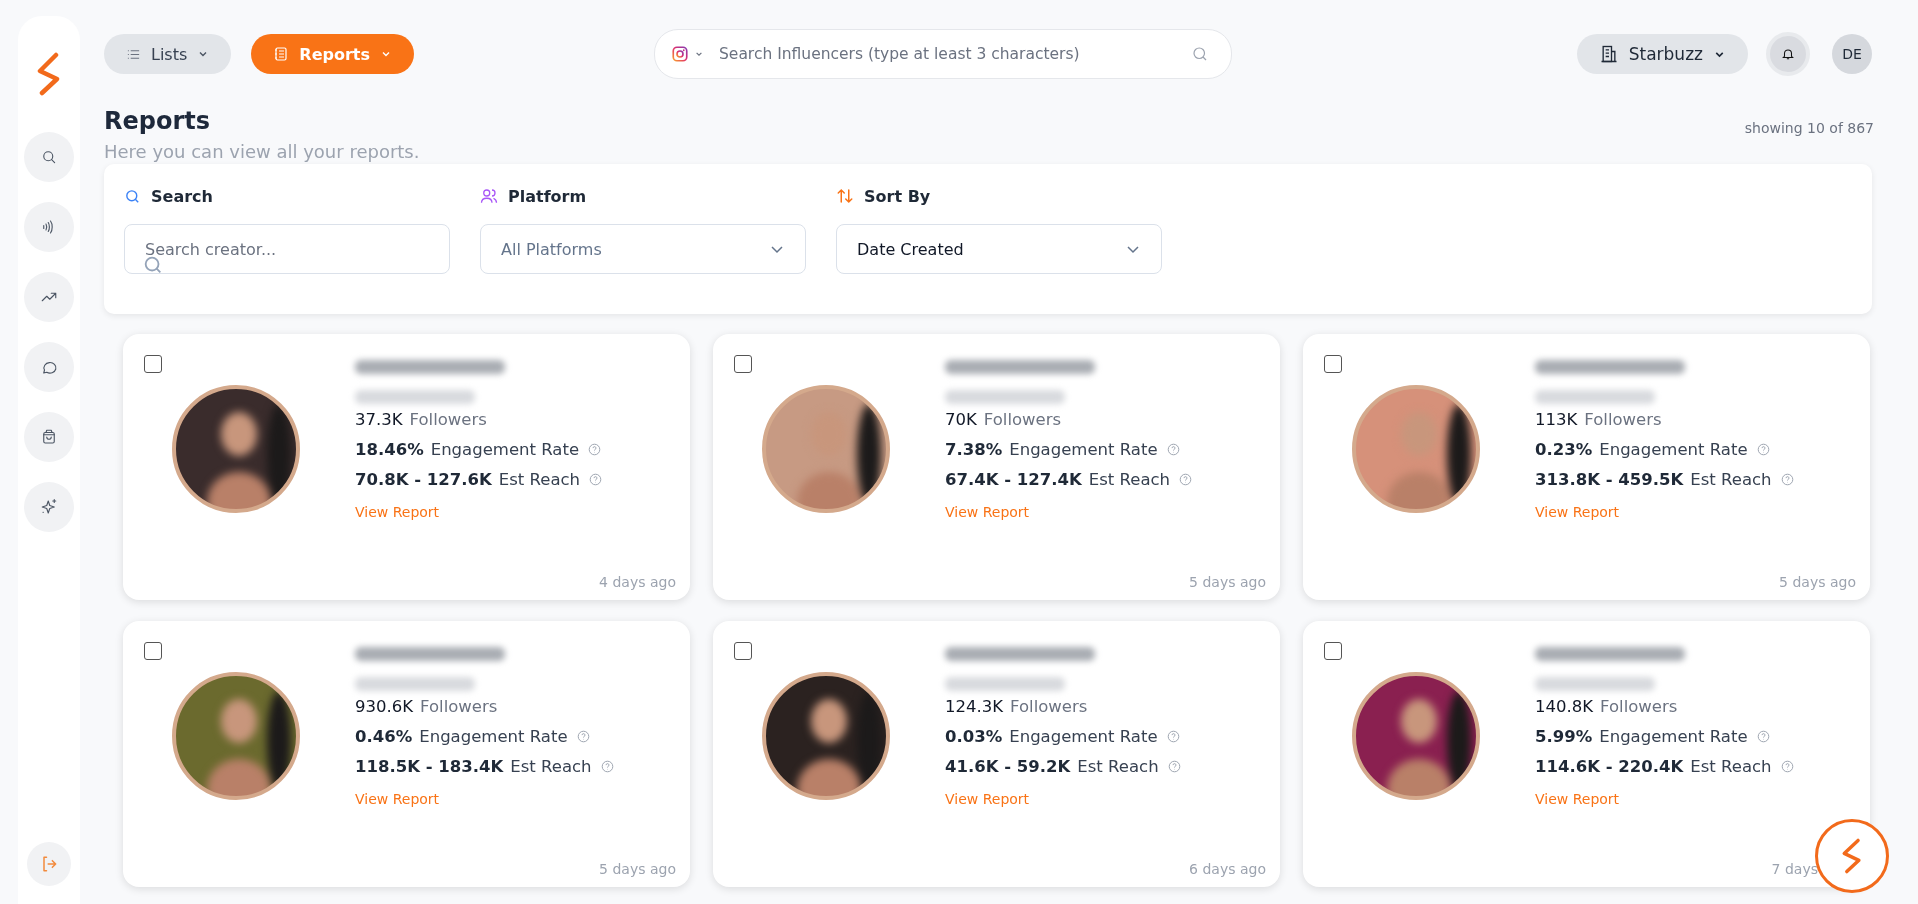 Image resolution: width=1918 pixels, height=904 pixels. What do you see at coordinates (1227, 869) in the screenshot?
I see `timestamp: 6 days ago` at bounding box center [1227, 869].